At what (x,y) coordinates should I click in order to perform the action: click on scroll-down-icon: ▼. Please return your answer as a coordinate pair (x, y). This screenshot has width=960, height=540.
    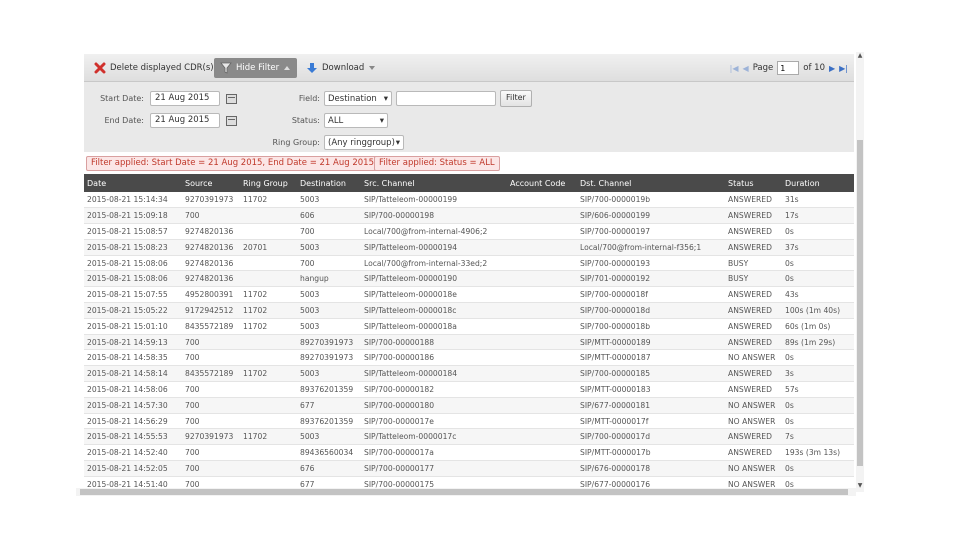
    Looking at the image, I should click on (860, 485).